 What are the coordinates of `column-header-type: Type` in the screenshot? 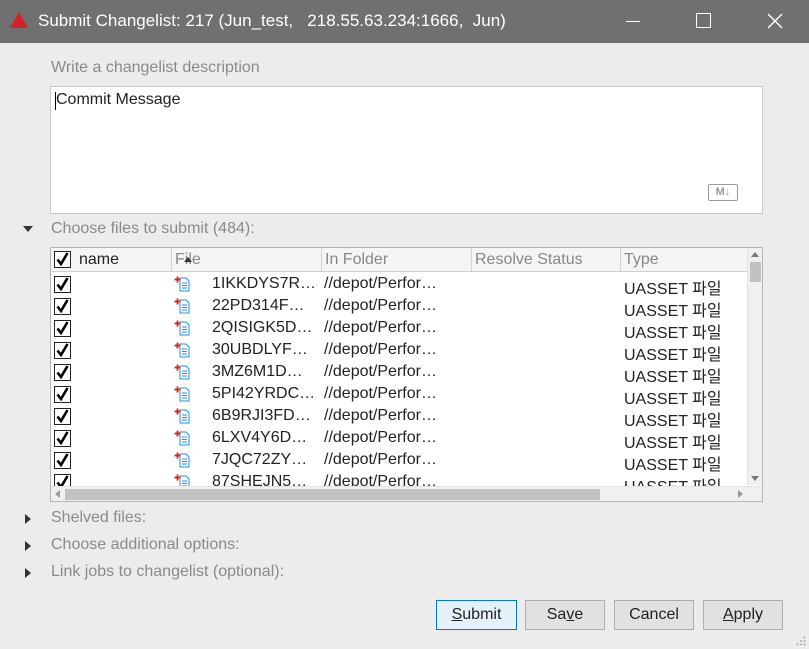 It's located at (684, 260).